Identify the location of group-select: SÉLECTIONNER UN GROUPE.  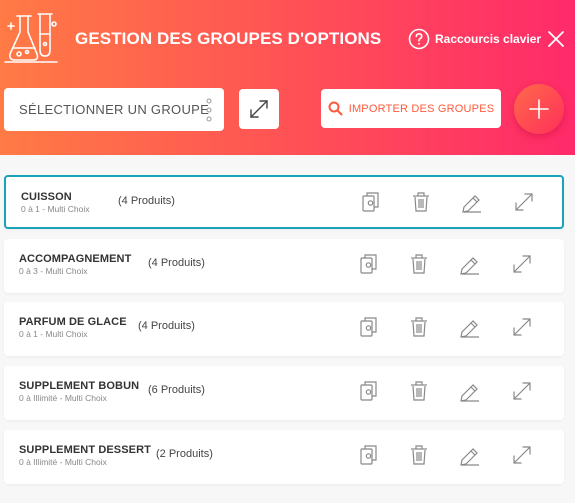
(114, 109).